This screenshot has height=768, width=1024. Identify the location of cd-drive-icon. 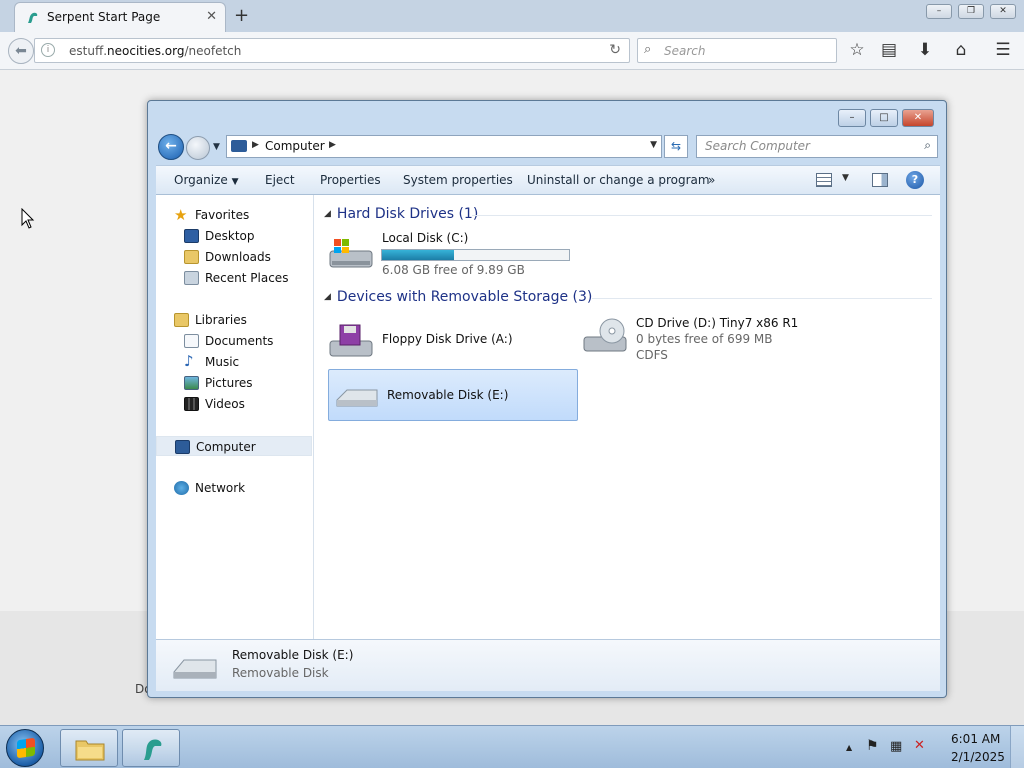
(605, 335).